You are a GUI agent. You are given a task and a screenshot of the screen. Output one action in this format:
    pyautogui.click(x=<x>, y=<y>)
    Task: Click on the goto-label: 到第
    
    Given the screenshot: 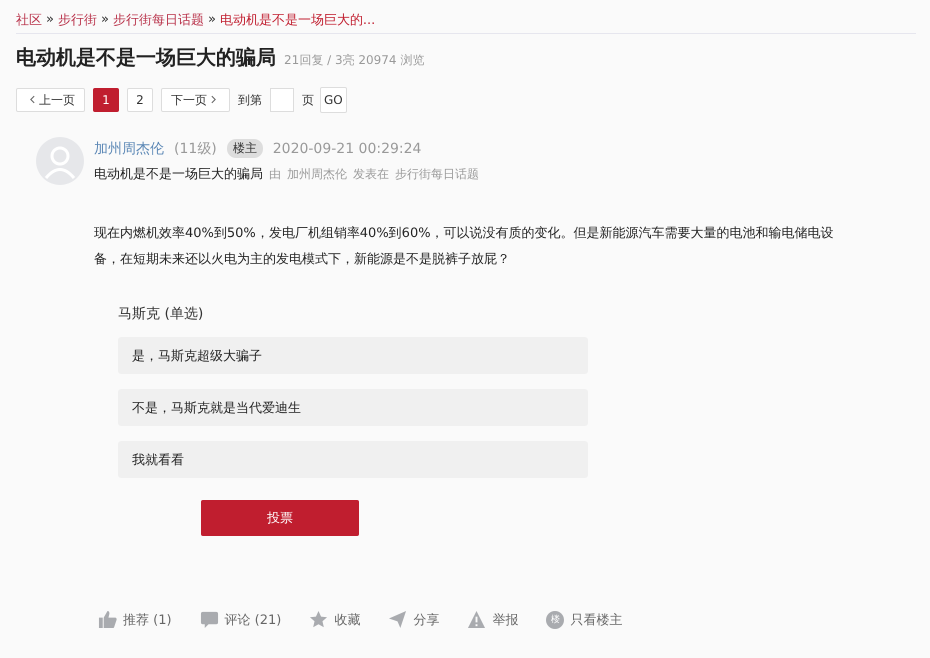 What is the action you would take?
    pyautogui.click(x=250, y=100)
    